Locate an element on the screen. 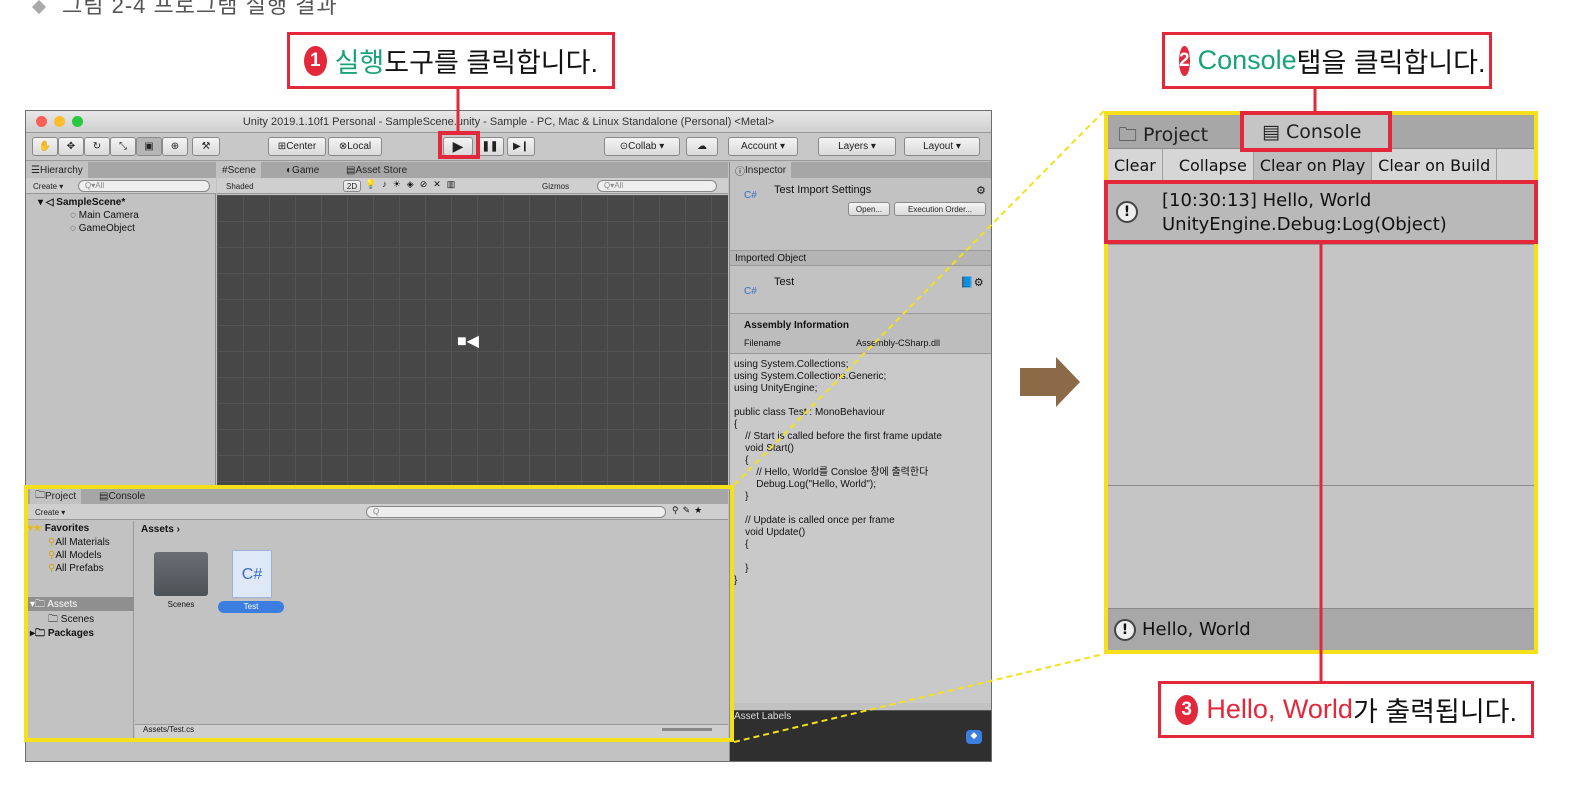 The image size is (1588, 792). layout-dropdown: Layout ▾ is located at coordinates (942, 146).